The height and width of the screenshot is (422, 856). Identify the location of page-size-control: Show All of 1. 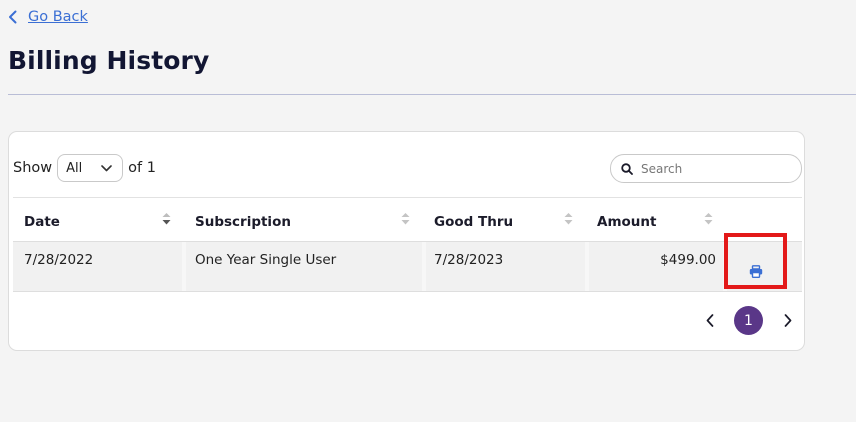
(84, 168).